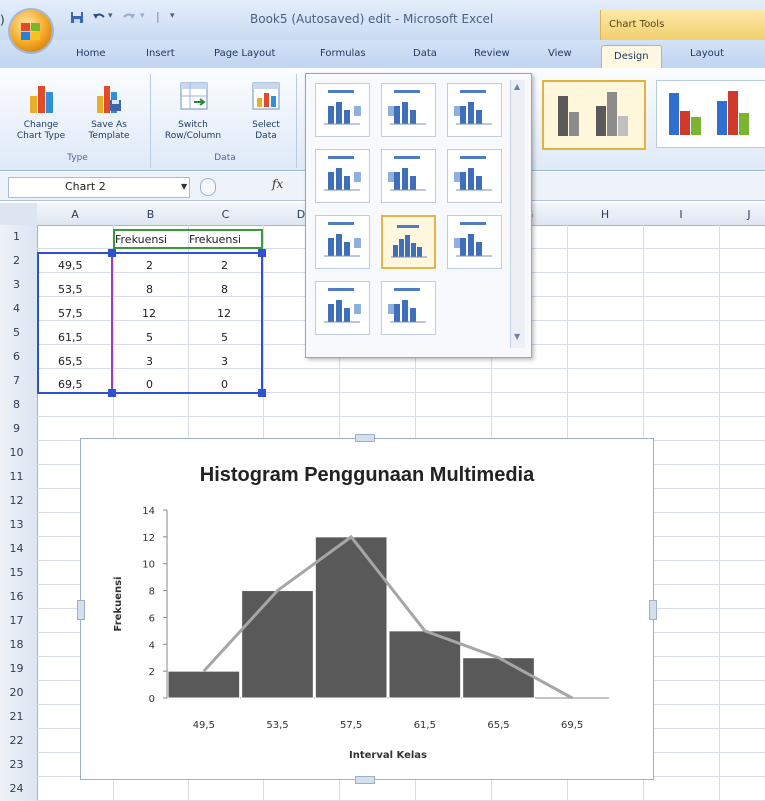  Describe the element at coordinates (16, 500) in the screenshot. I see `row-header: 12` at that location.